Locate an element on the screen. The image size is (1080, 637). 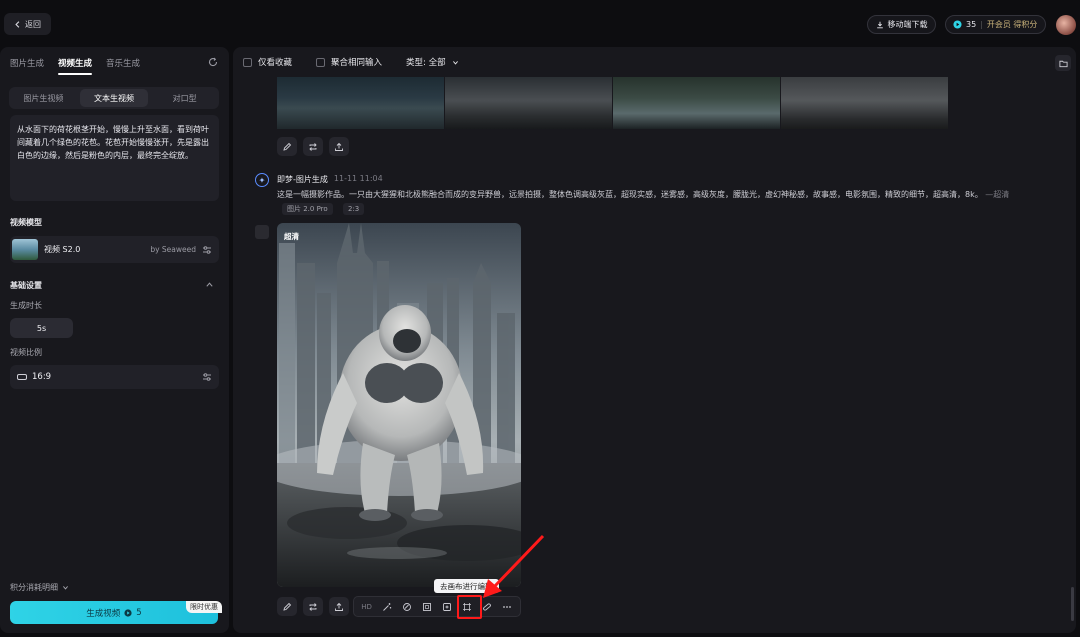
filter-bar: 仅看收藏 聚合相同输入 类型: 全部 is located at coordinates (351, 62).